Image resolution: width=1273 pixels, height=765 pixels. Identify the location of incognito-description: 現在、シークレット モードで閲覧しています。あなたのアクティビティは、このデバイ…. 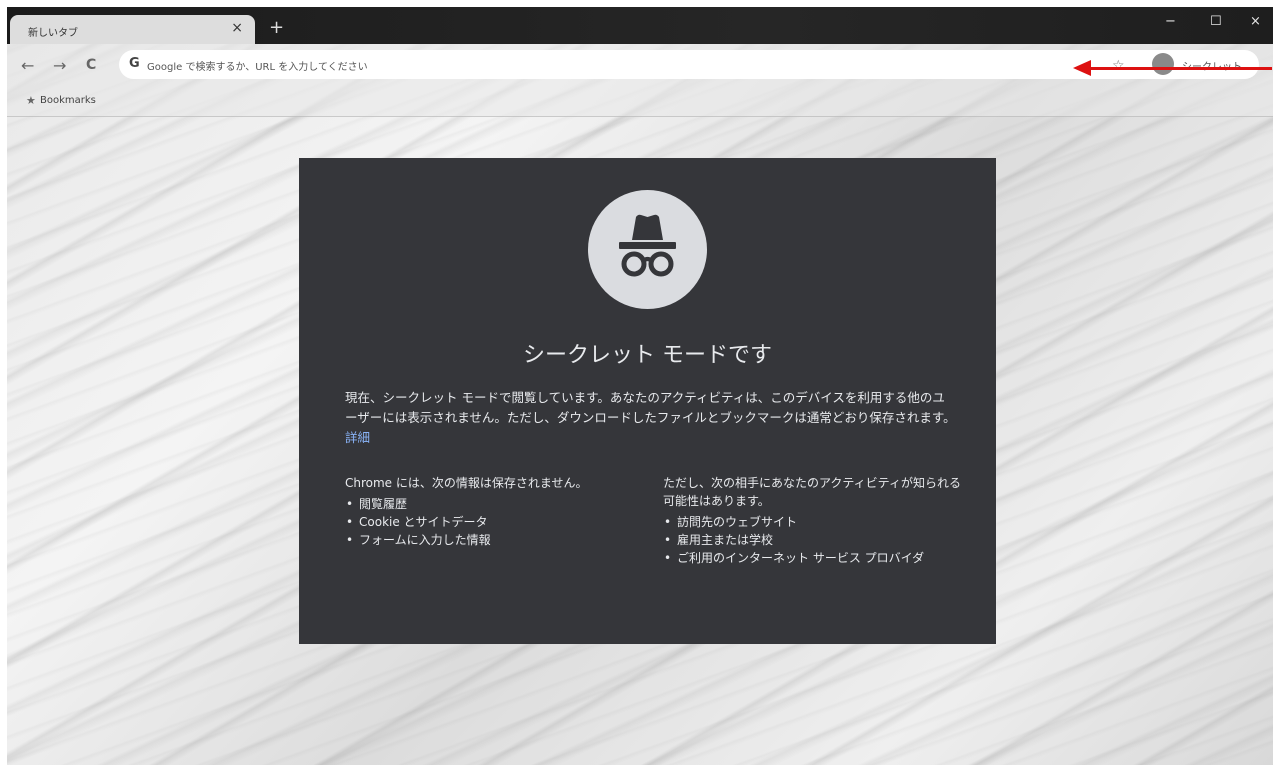
(651, 418).